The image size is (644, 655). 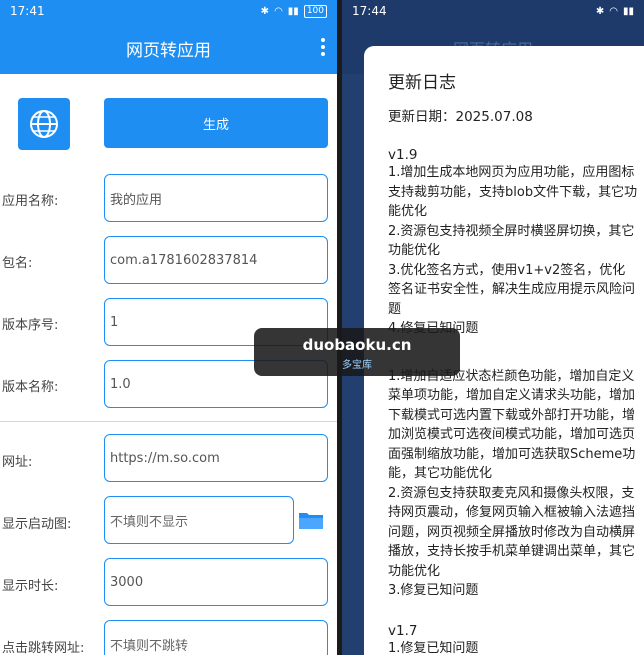 What do you see at coordinates (324, 47) in the screenshot?
I see `overflow-menu-icon` at bounding box center [324, 47].